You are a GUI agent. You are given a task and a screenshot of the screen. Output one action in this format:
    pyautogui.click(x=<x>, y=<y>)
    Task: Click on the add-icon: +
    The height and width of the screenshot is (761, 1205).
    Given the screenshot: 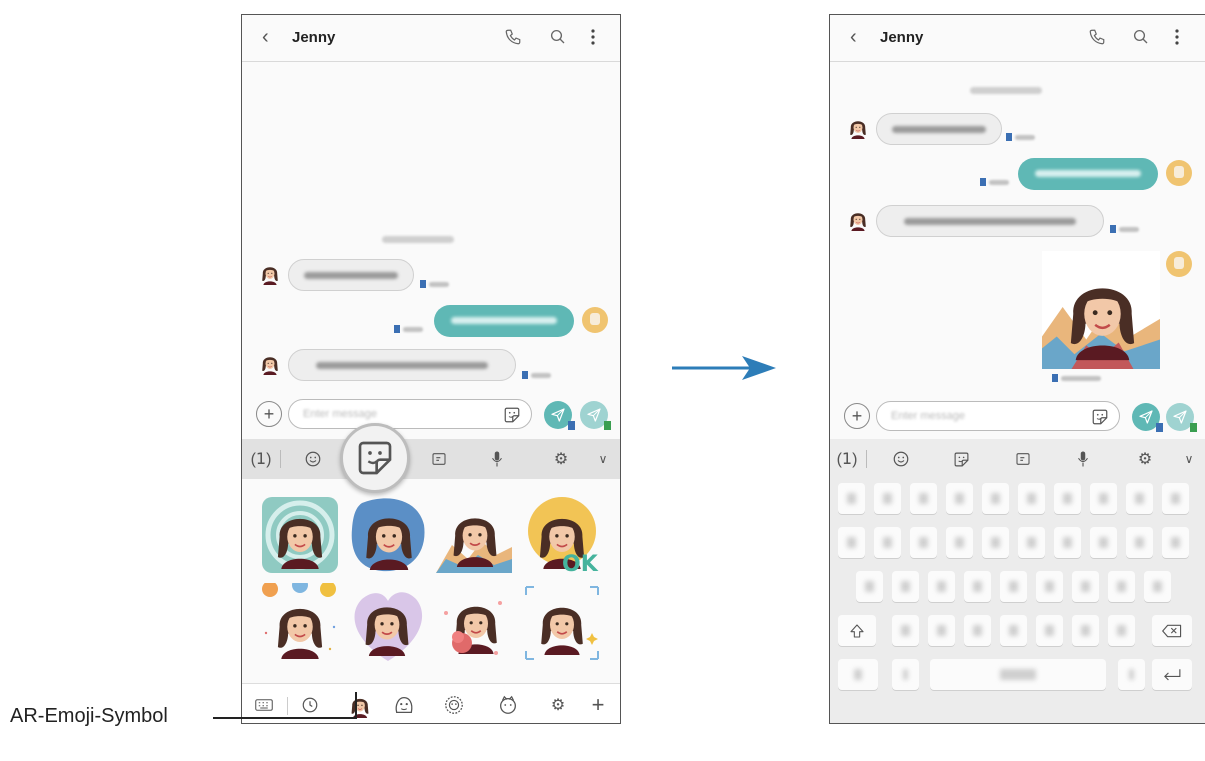 What is the action you would take?
    pyautogui.click(x=598, y=704)
    